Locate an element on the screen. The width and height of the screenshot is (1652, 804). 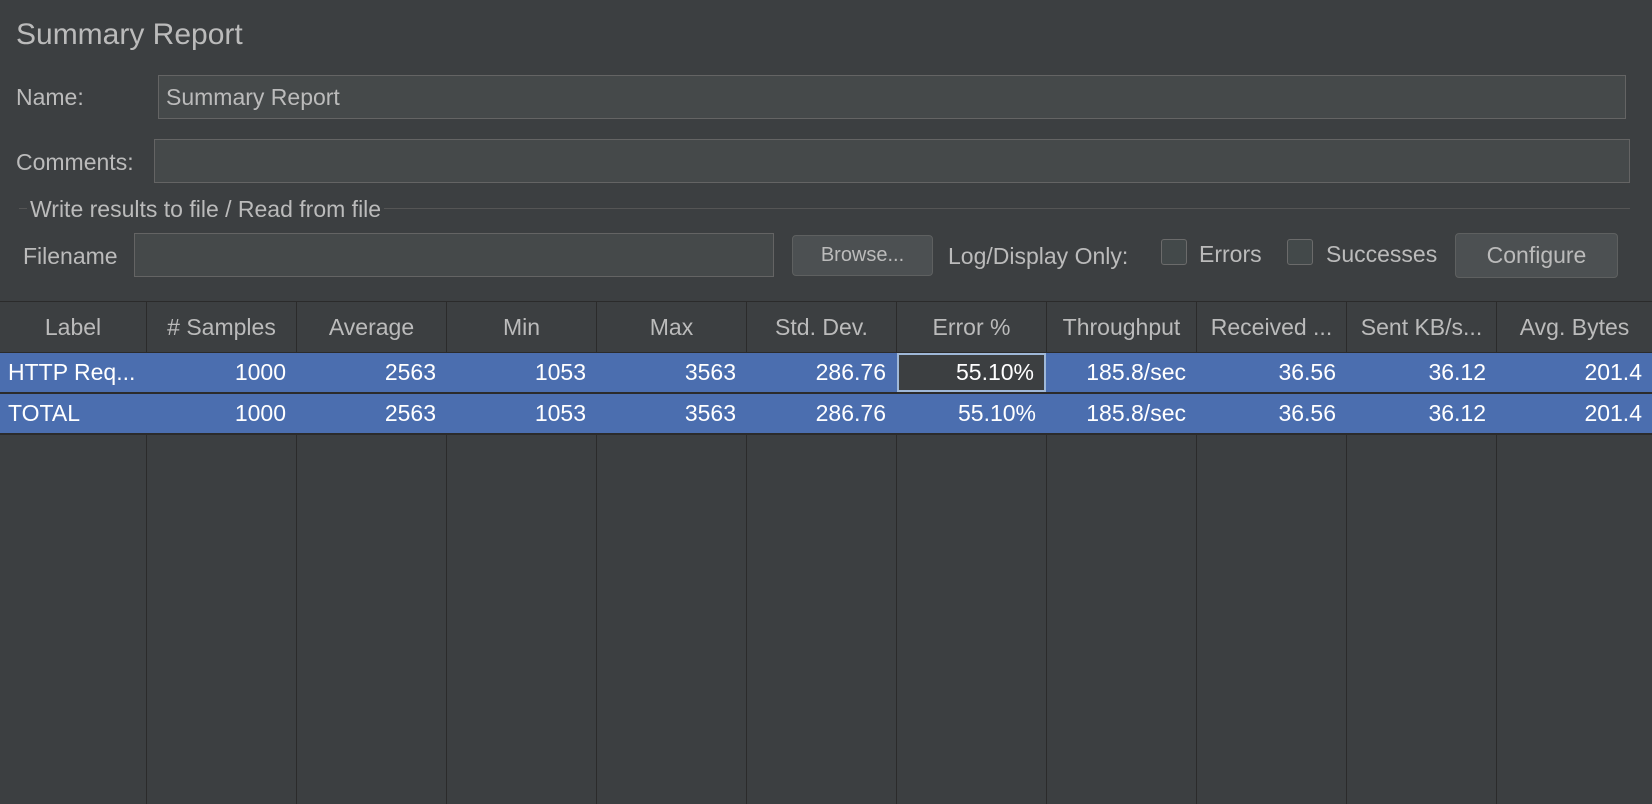
successes-checkbox is located at coordinates (1300, 252).